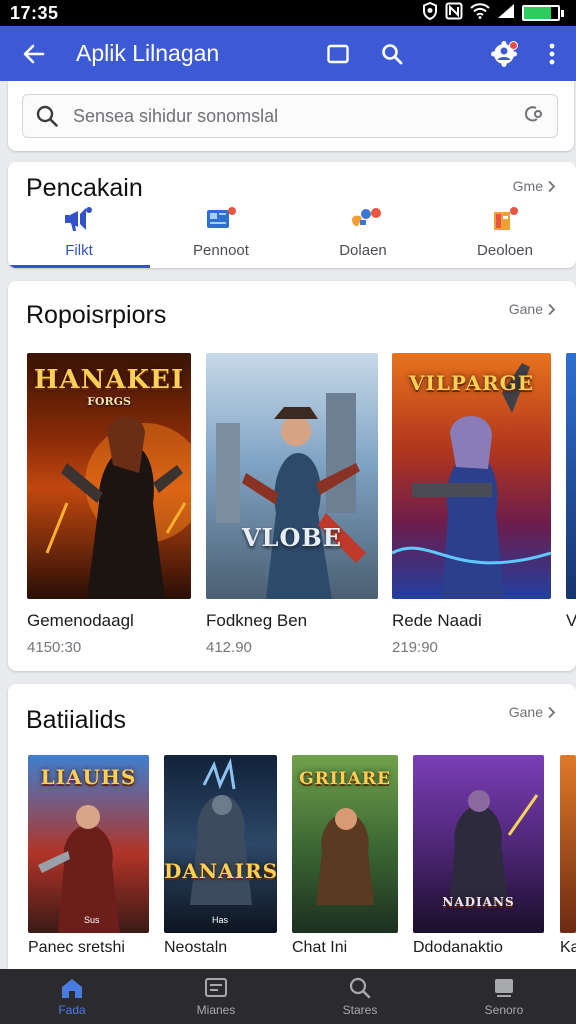  I want to click on game-meta: 219:90, so click(415, 647).